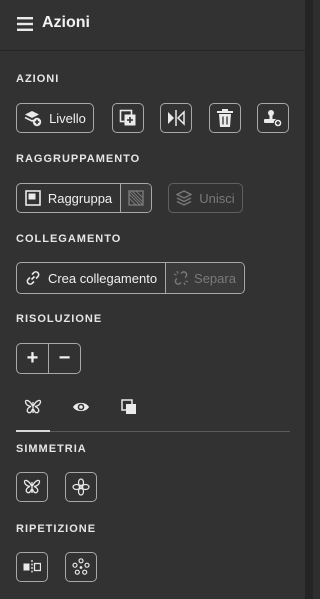  I want to click on radial-repeat-button, so click(81, 567).